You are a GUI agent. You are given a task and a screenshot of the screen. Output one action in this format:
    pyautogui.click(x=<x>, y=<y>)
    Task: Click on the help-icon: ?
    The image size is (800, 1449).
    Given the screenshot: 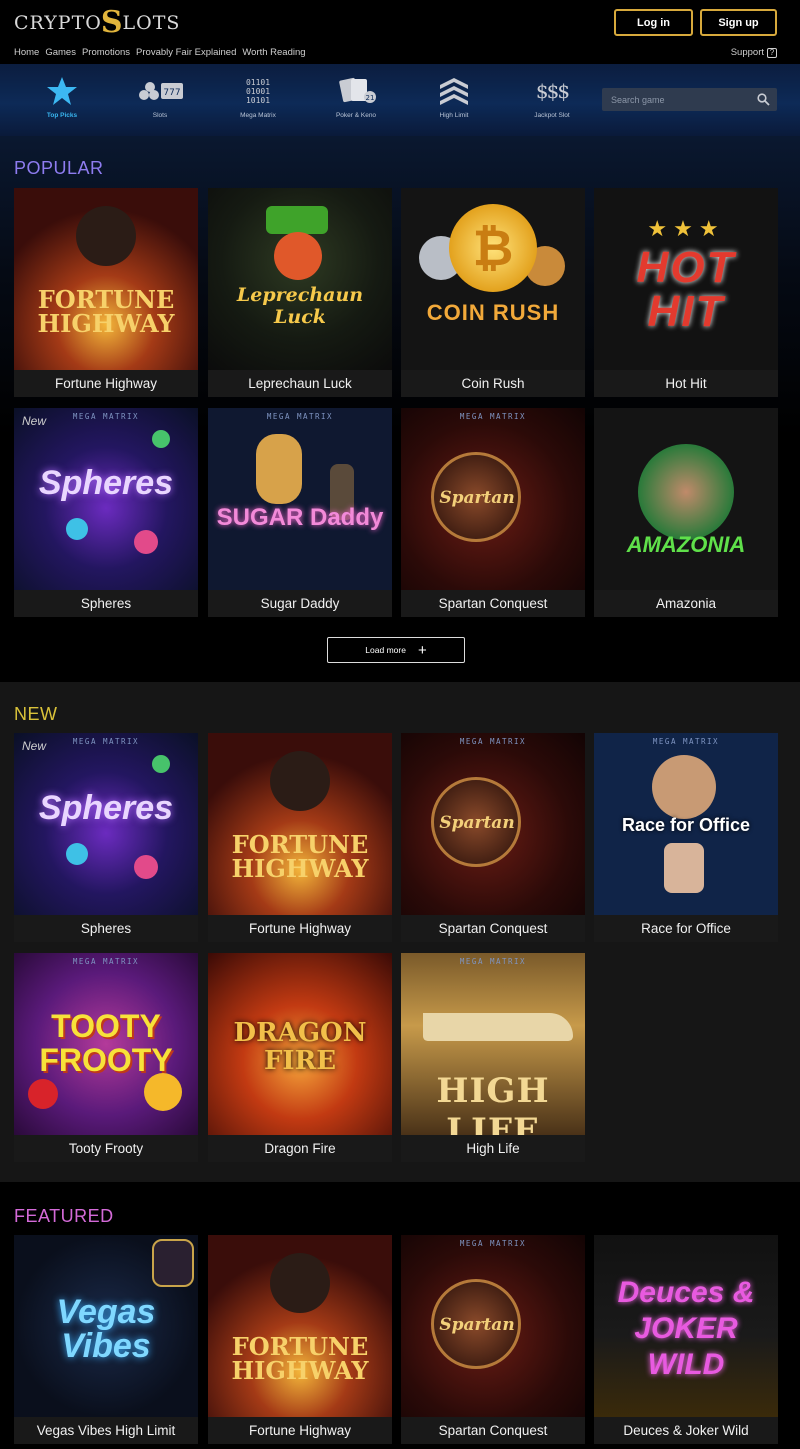 What is the action you would take?
    pyautogui.click(x=772, y=52)
    